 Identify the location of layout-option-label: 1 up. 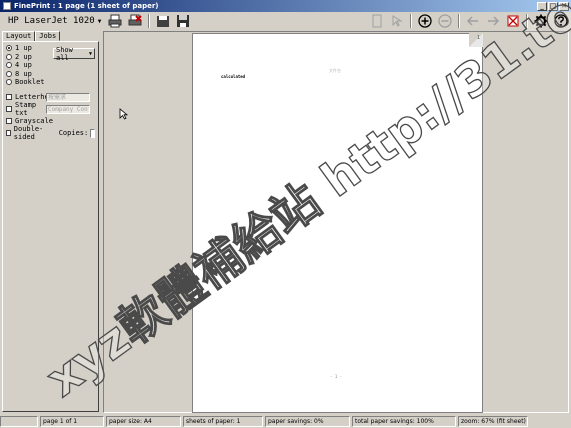
(23, 48).